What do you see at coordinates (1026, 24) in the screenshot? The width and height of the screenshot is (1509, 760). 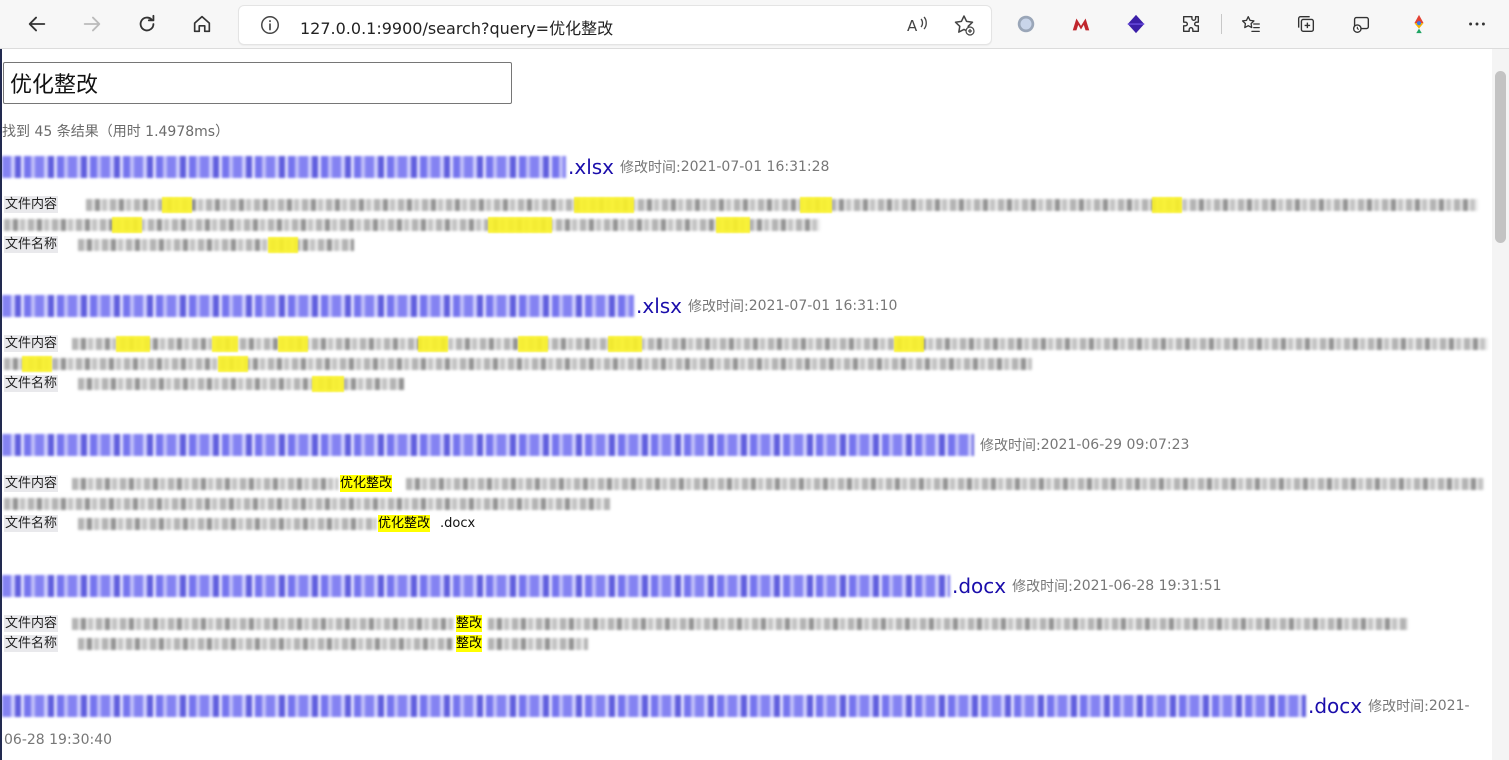 I see `extension-circle-button` at bounding box center [1026, 24].